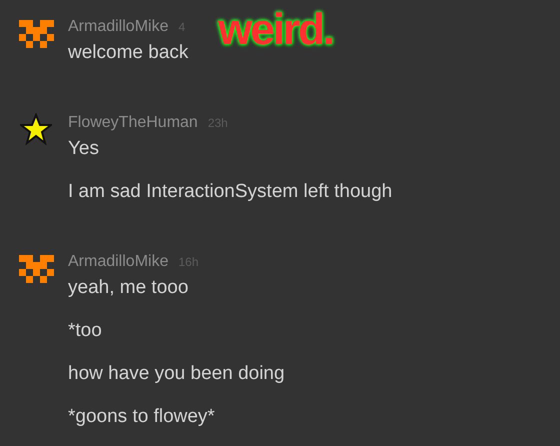 This screenshot has height=446, width=560. I want to click on meme-caption: weird., so click(276, 30).